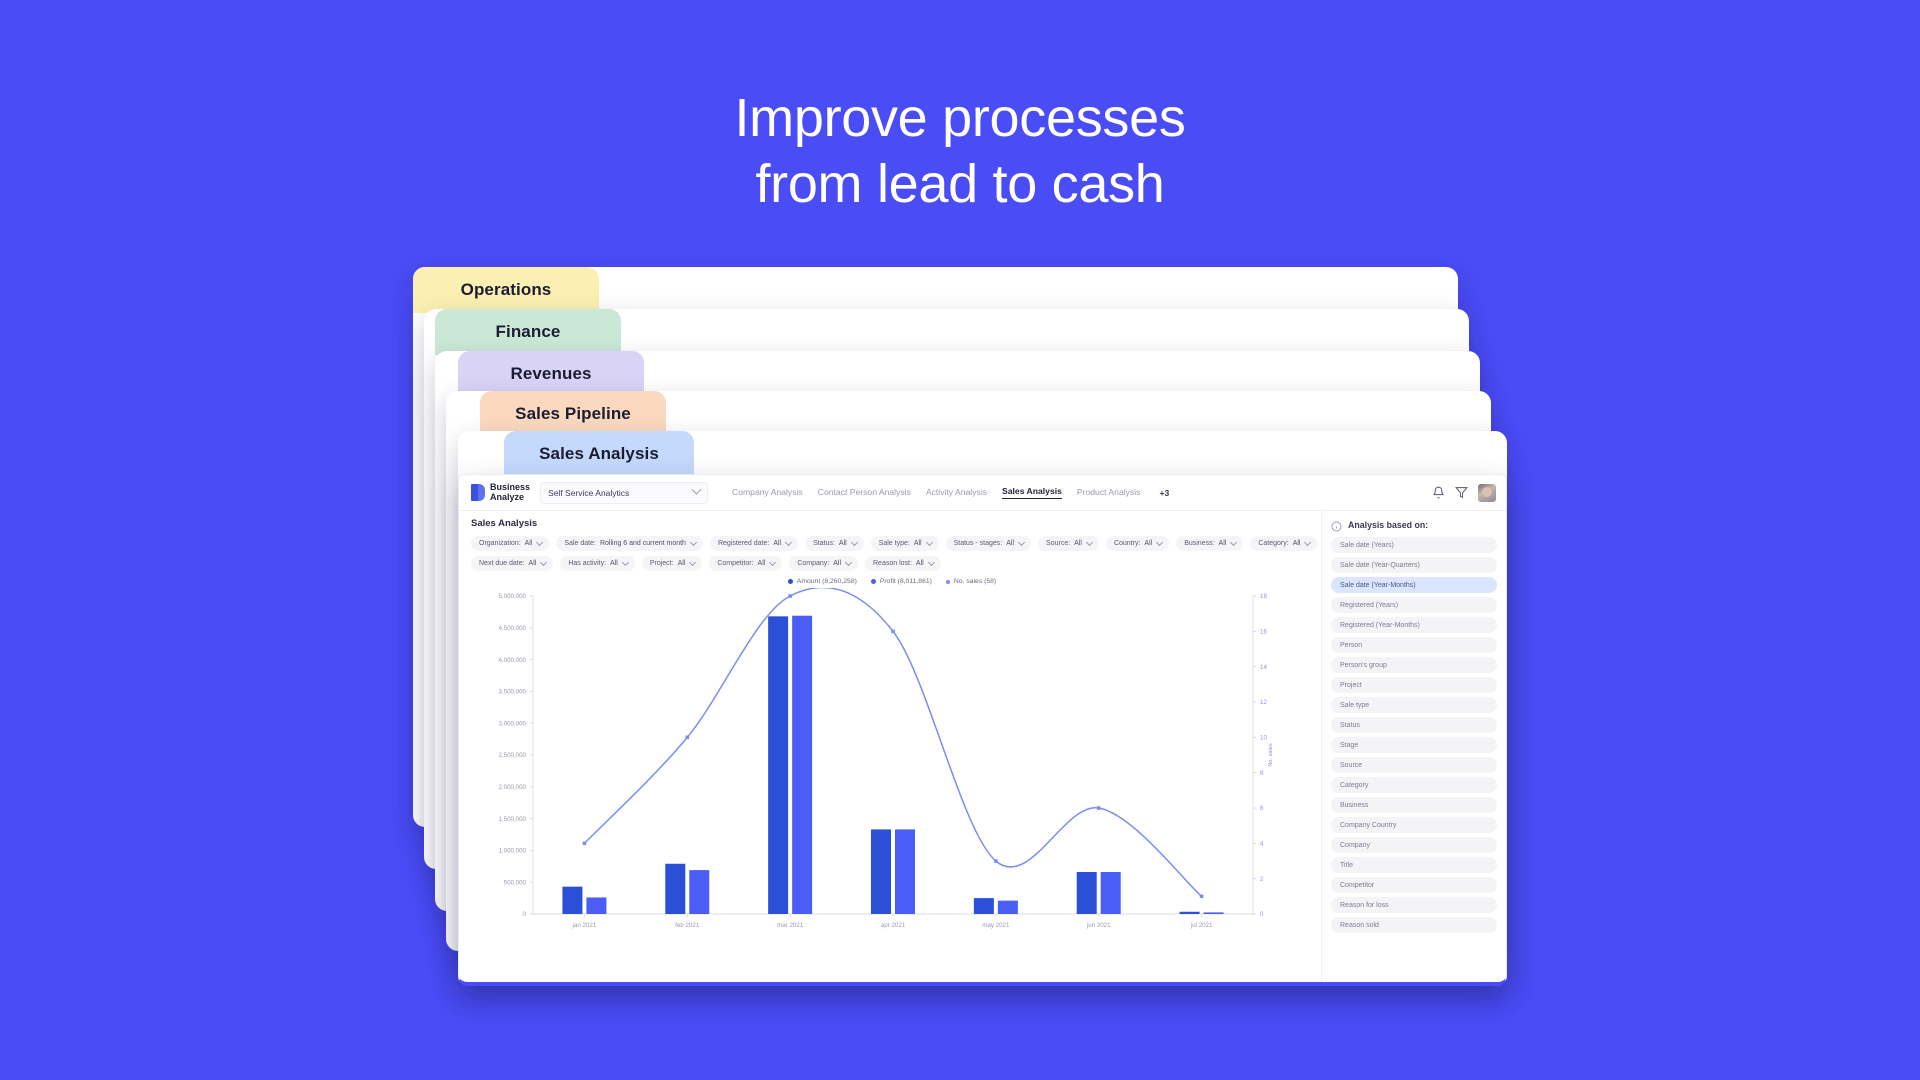 The height and width of the screenshot is (1080, 1920). Describe the element at coordinates (1414, 825) in the screenshot. I see `analysis-dimension-item: Company Country` at that location.